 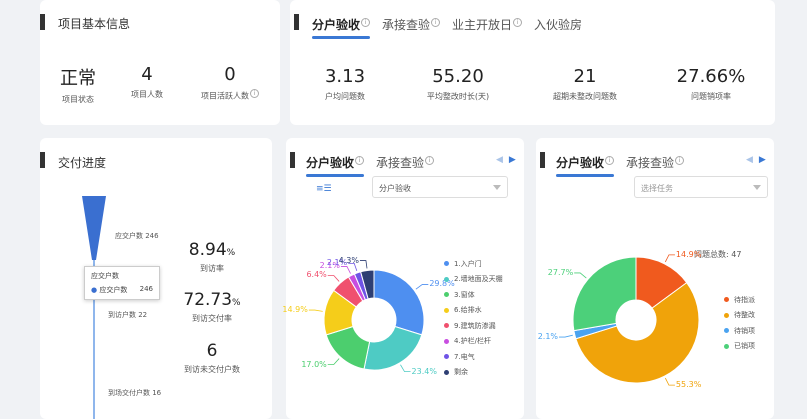 I want to click on stat-value: 0, so click(x=230, y=74).